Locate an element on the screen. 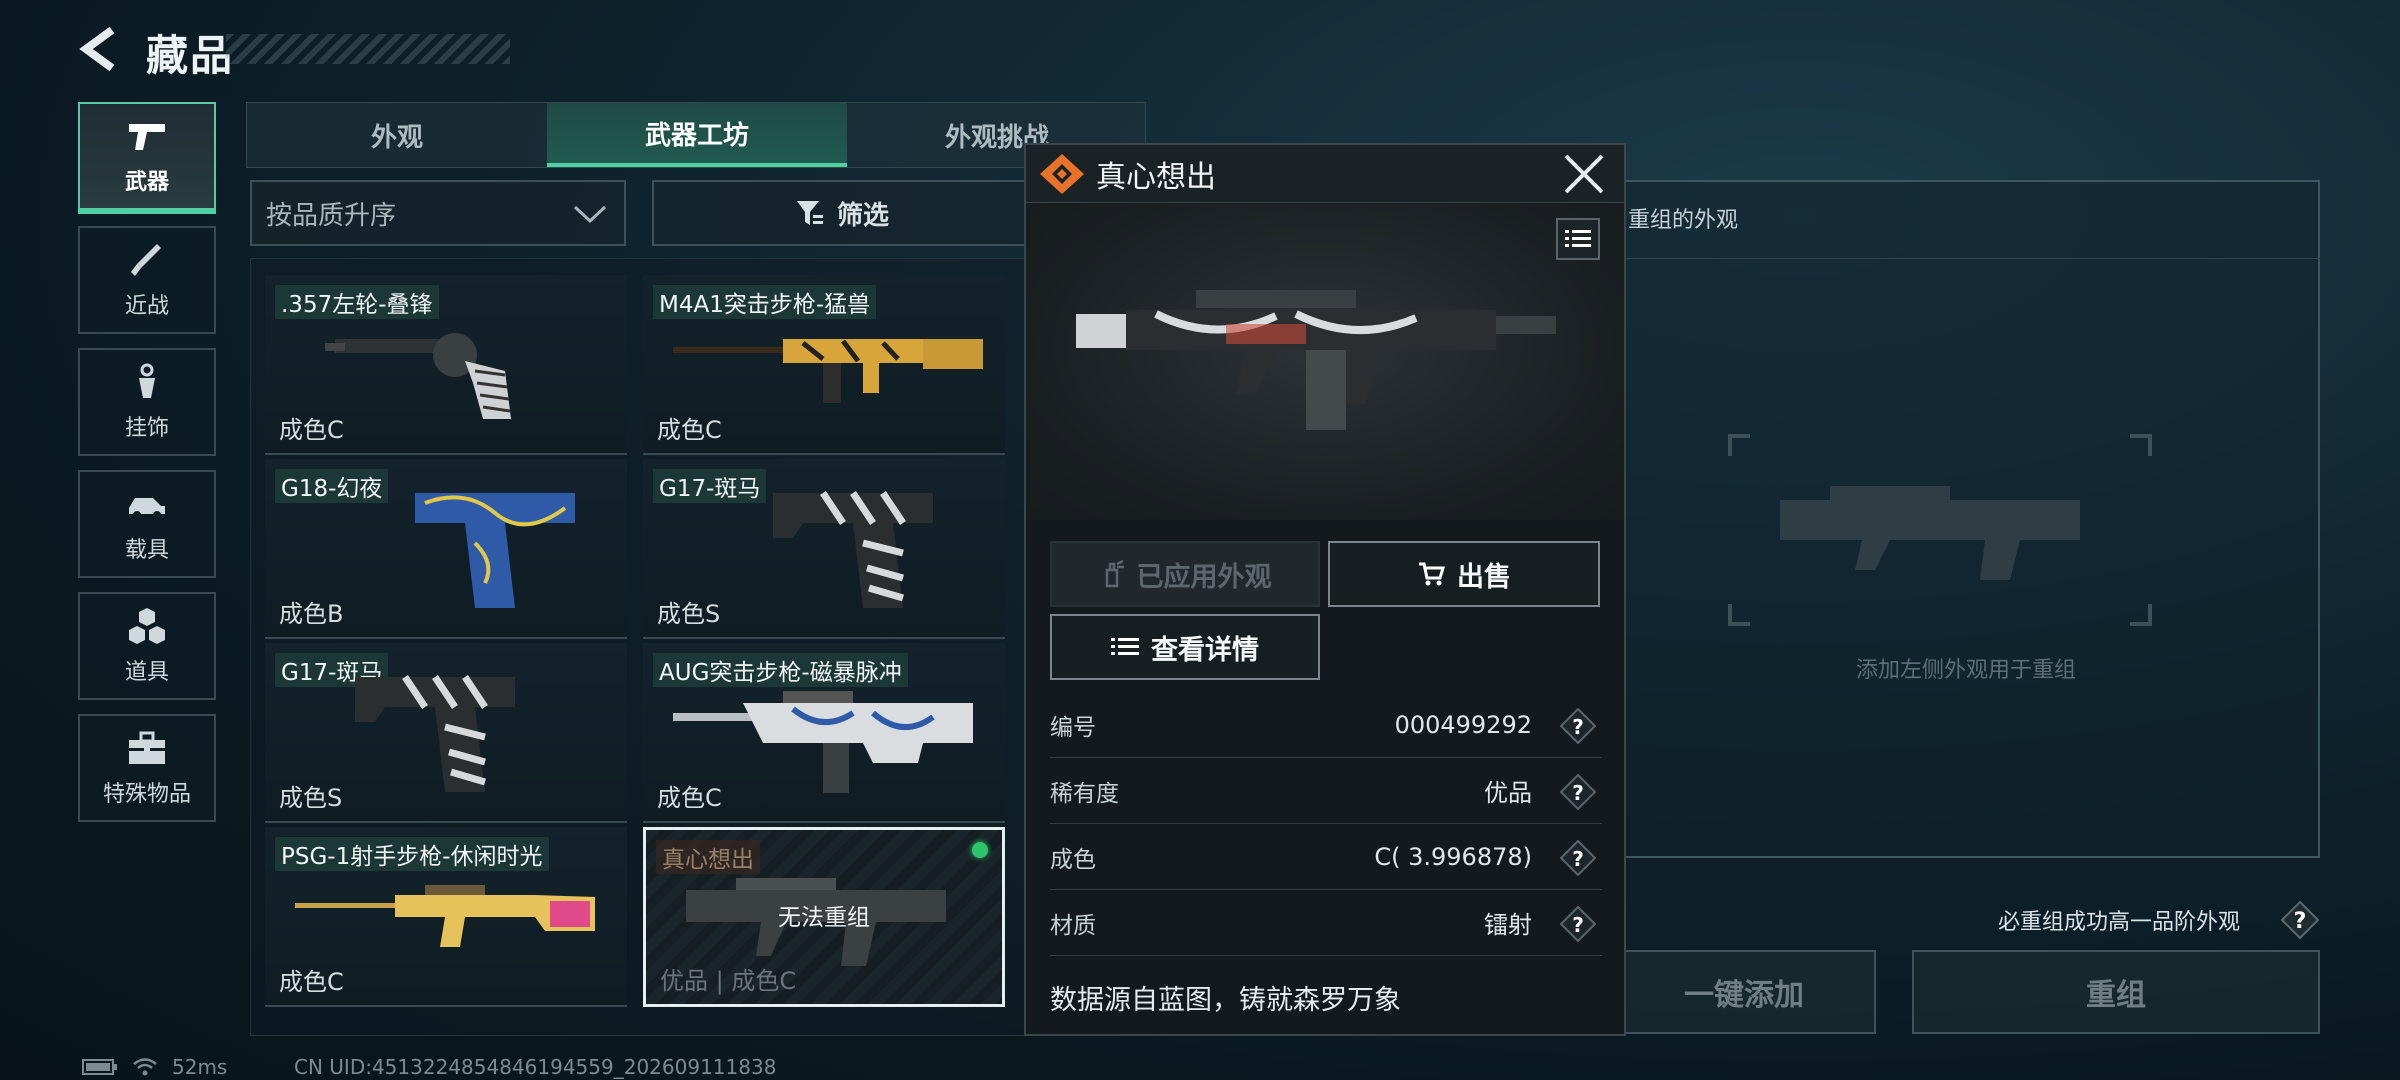  regroup-header: 重组的外观 is located at coordinates (1683, 220).